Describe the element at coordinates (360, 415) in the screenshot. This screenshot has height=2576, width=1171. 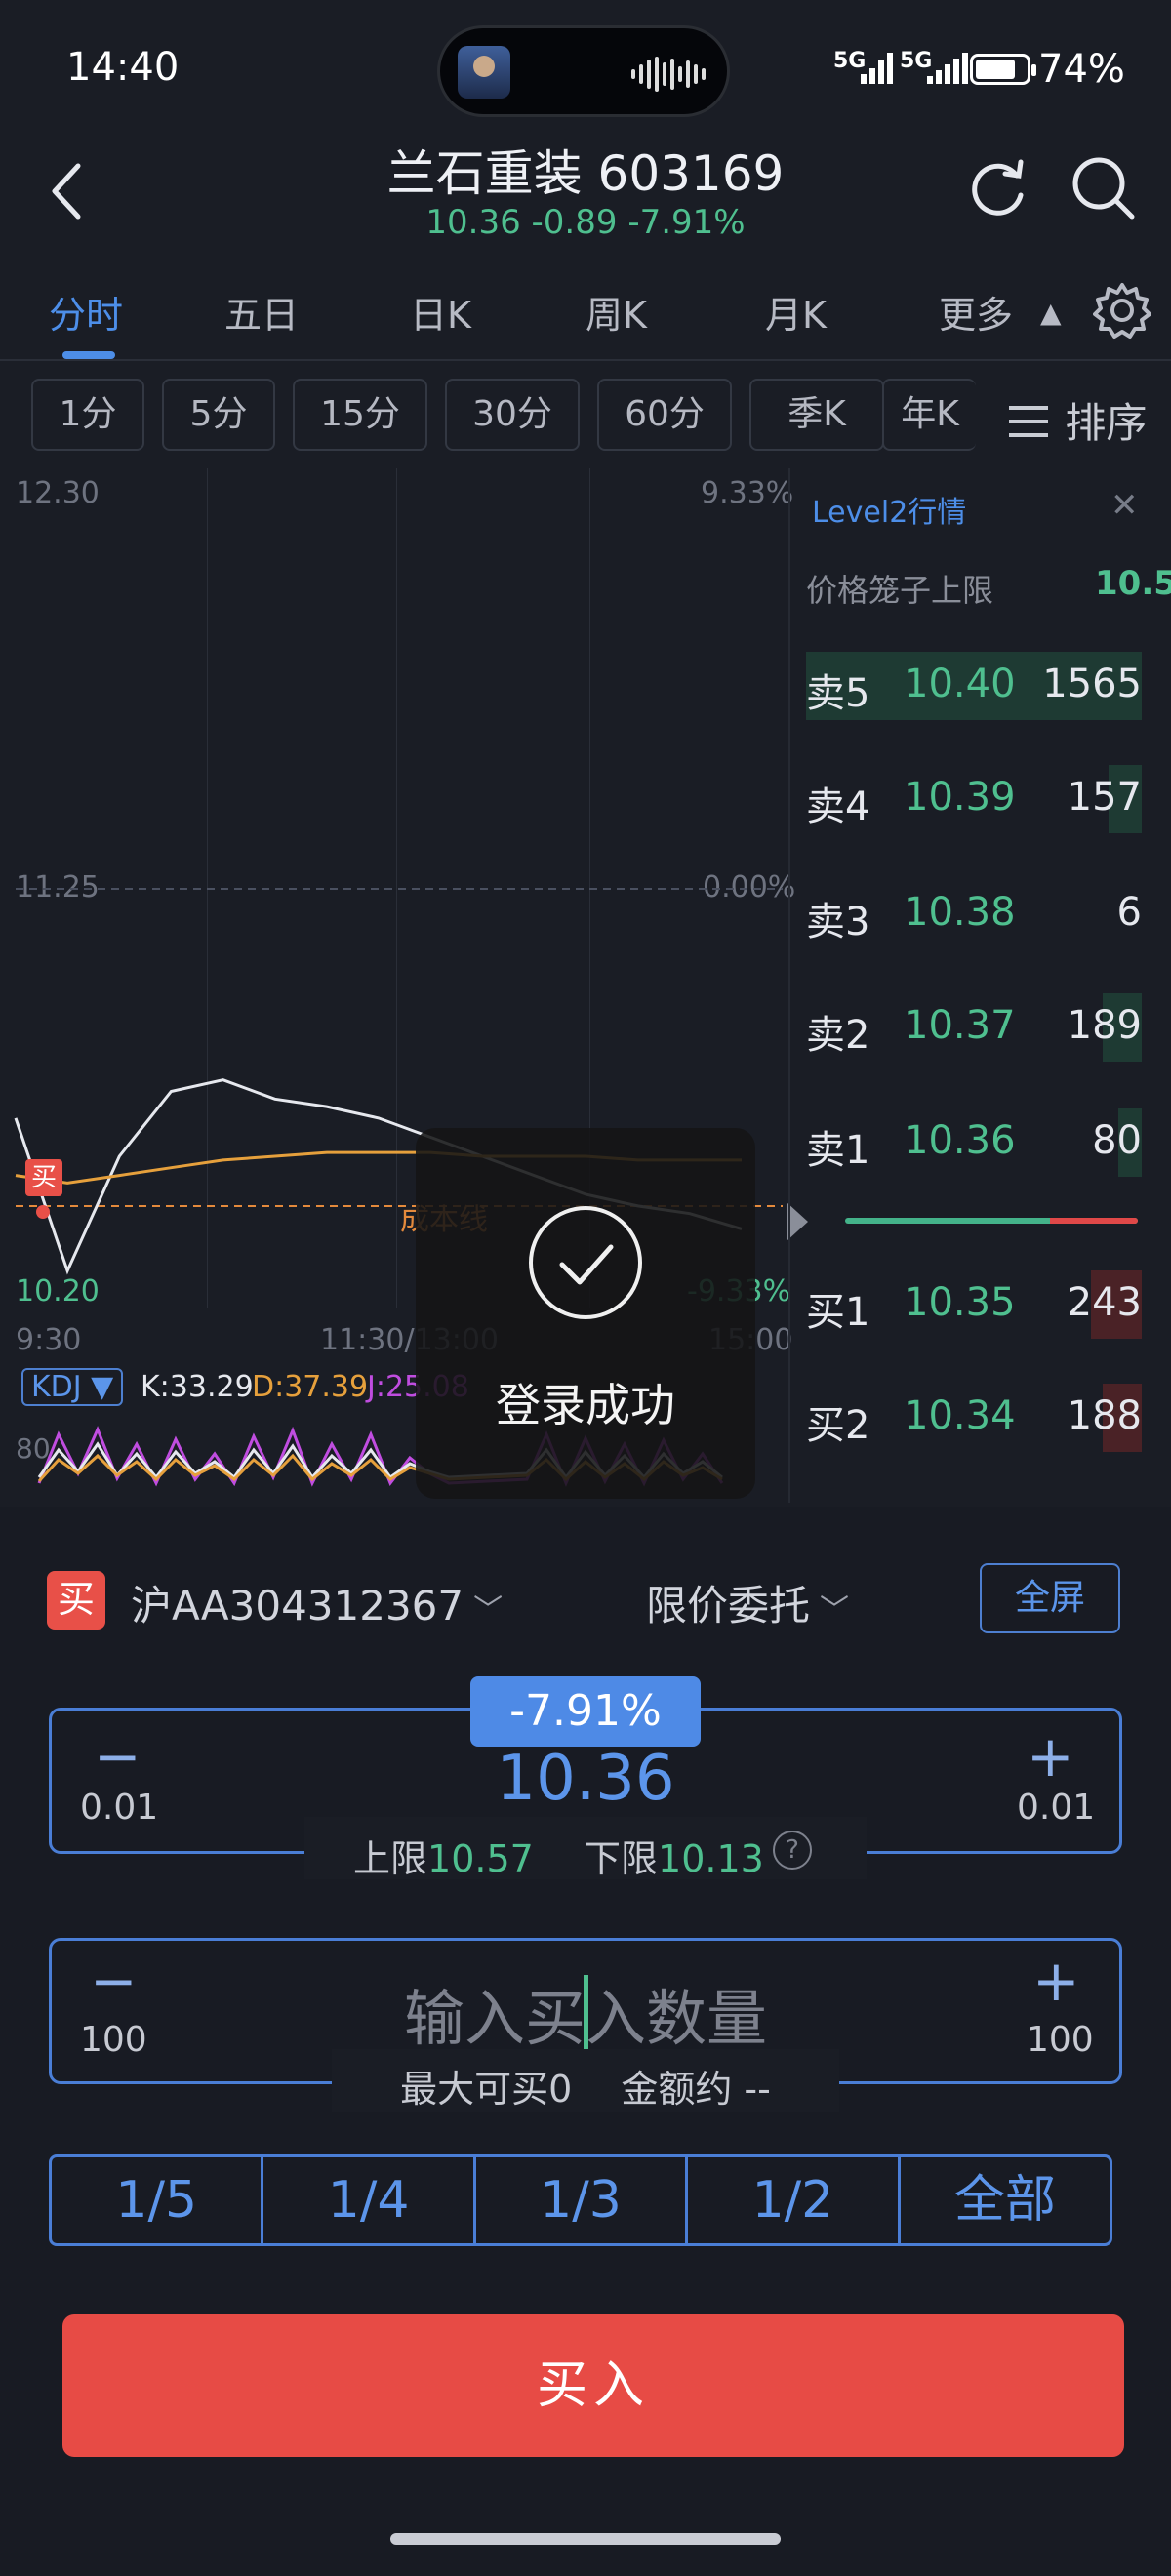
I see `chip-15min: 15分` at that location.